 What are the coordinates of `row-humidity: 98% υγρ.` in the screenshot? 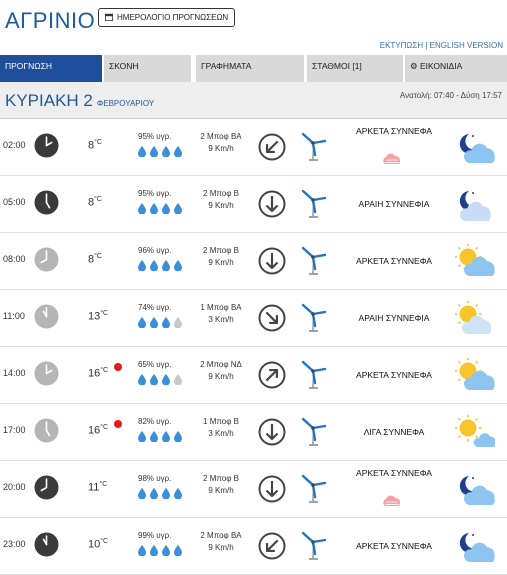 It's located at (155, 478).